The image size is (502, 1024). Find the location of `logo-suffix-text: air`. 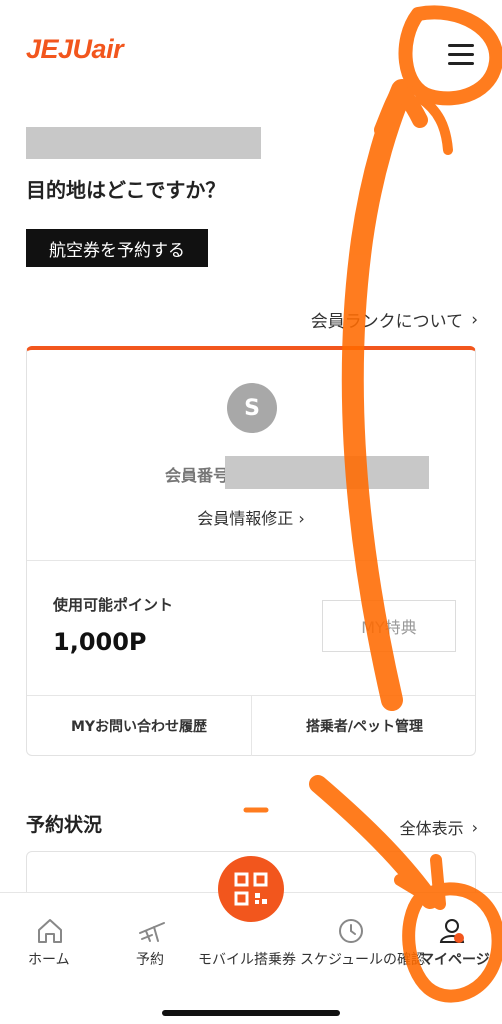

logo-suffix-text: air is located at coordinates (107, 49).